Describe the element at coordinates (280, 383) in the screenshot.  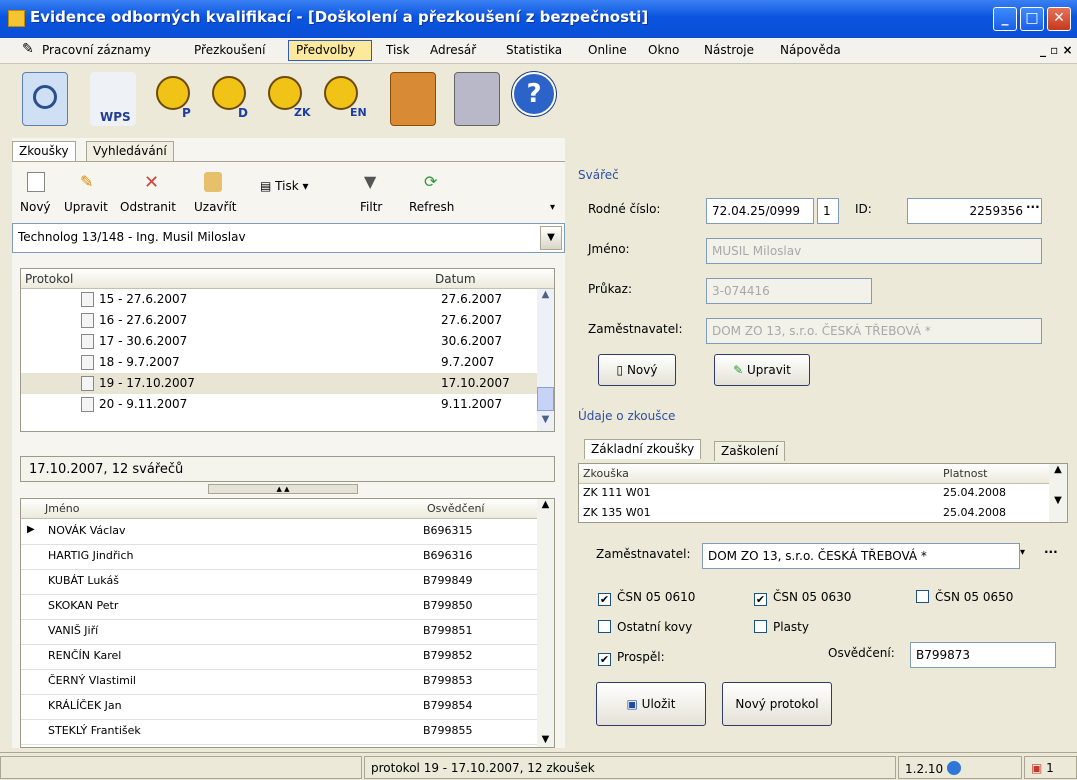
I see `protocol-row: 19 - 17.10.2007 17.10.2007` at that location.